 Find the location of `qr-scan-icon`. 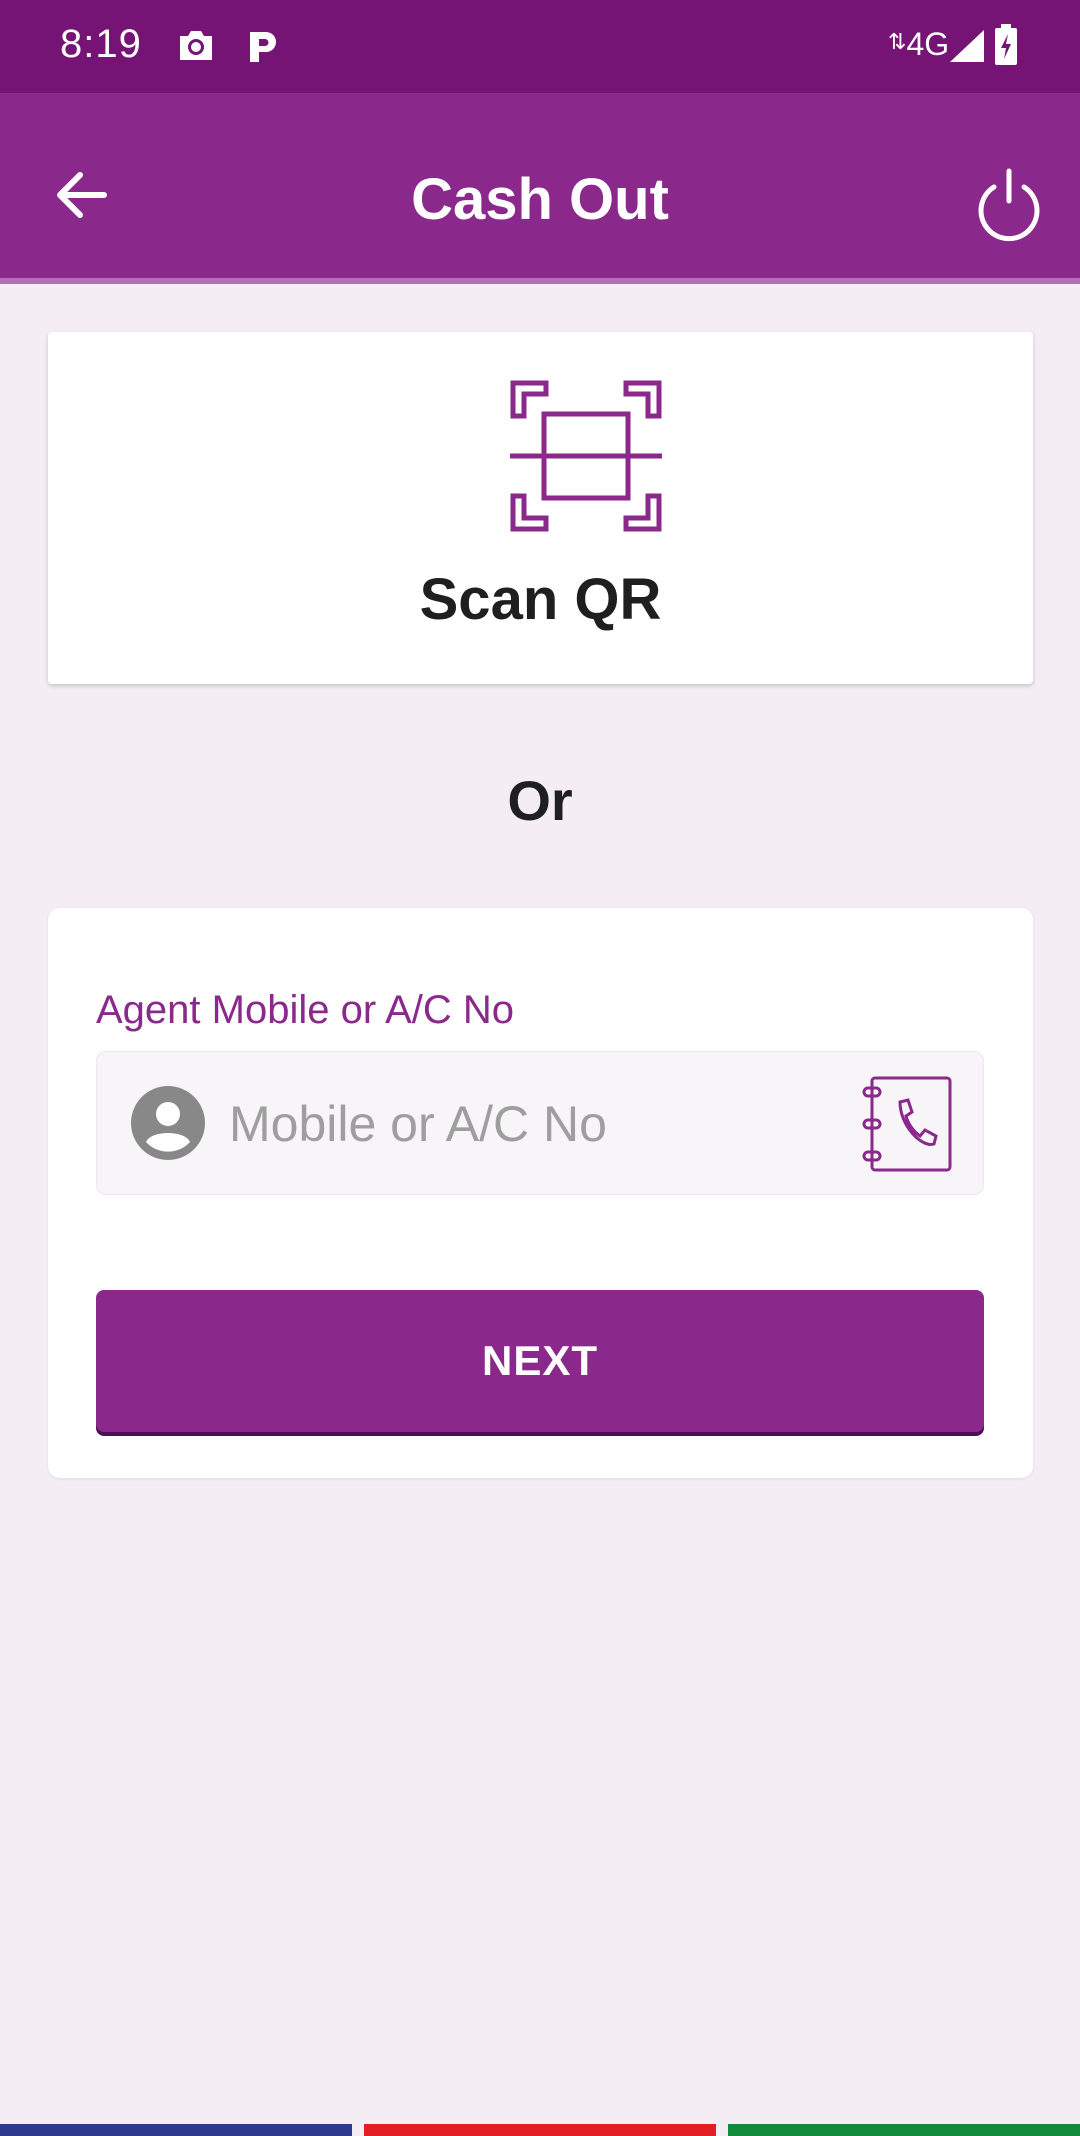

qr-scan-icon is located at coordinates (586, 458).